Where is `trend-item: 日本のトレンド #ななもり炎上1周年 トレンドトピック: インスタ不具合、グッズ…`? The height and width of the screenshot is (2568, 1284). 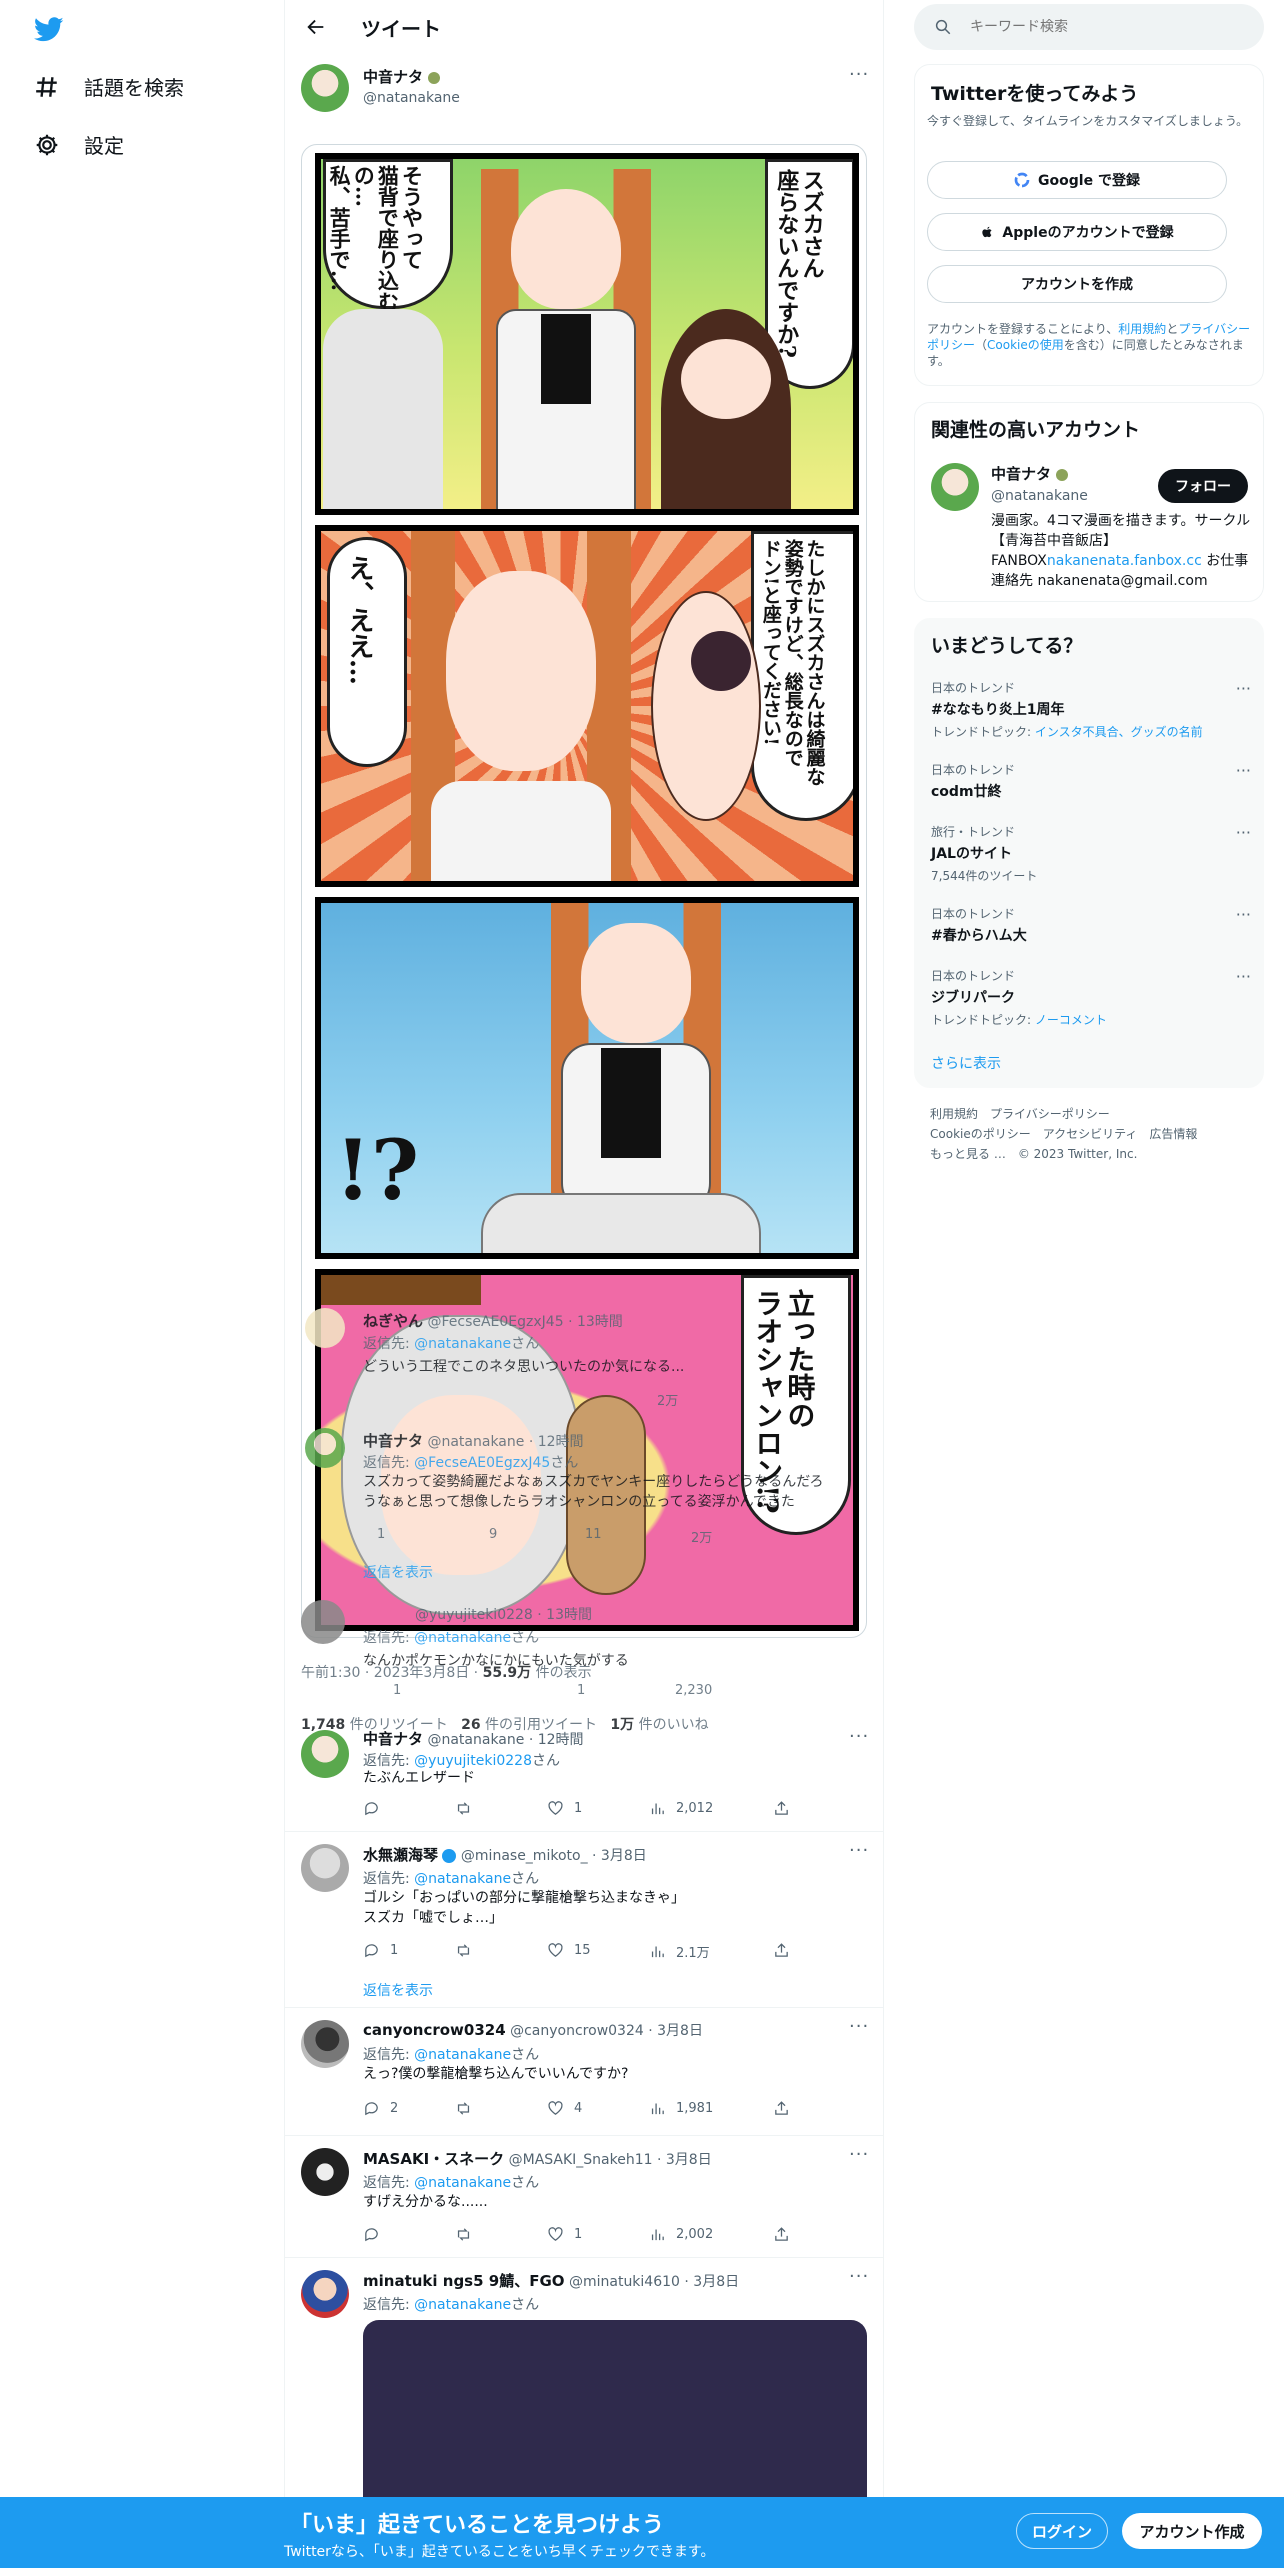 trend-item: 日本のトレンド #ななもり炎上1周年 トレンドトピック: インスタ不具合、グッズ… is located at coordinates (1091, 709).